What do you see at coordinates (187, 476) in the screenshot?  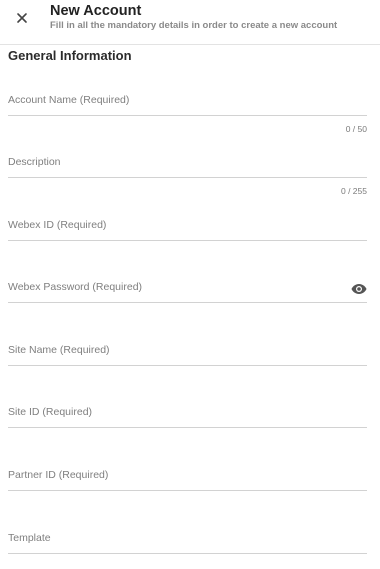 I see `partner-id-field: Partner ID (Required)` at bounding box center [187, 476].